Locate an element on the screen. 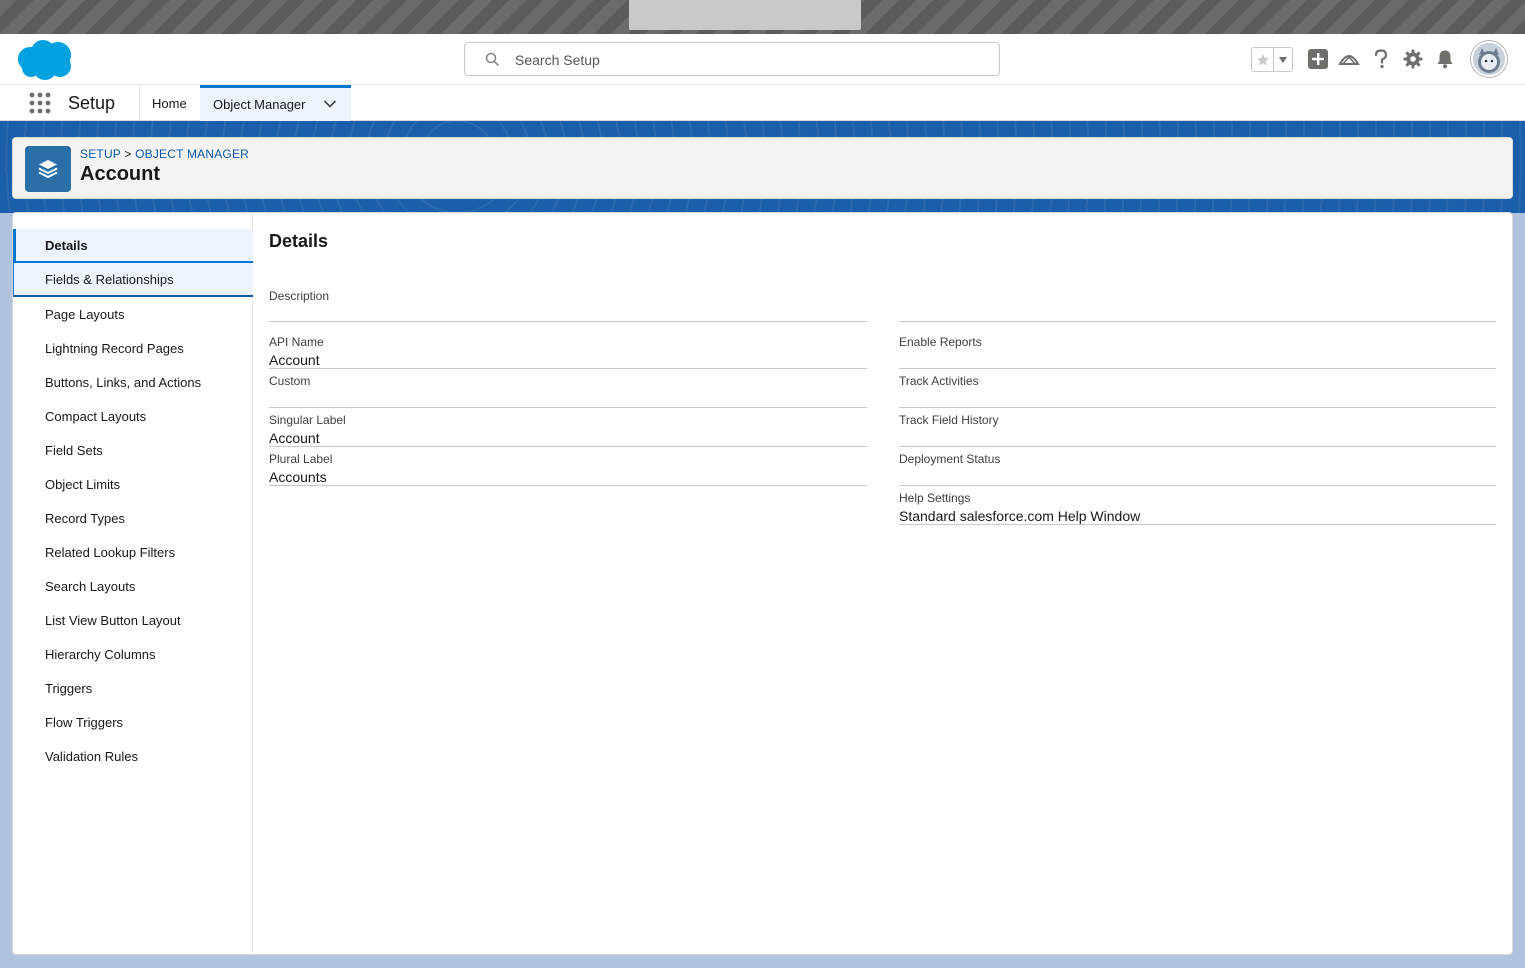  field-label: Custom is located at coordinates (290, 381).